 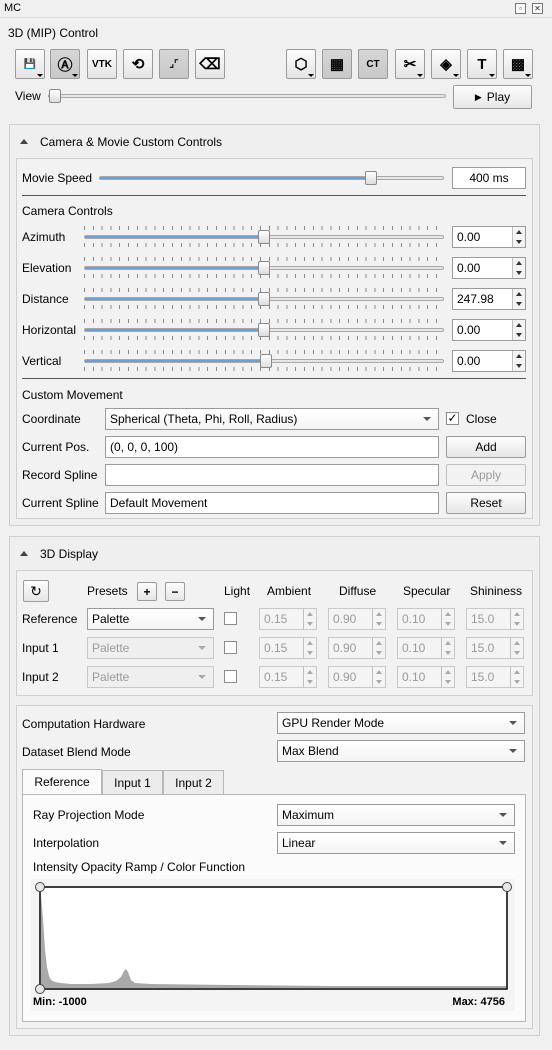 What do you see at coordinates (62, 781) in the screenshot?
I see `tab-reference: Reference` at bounding box center [62, 781].